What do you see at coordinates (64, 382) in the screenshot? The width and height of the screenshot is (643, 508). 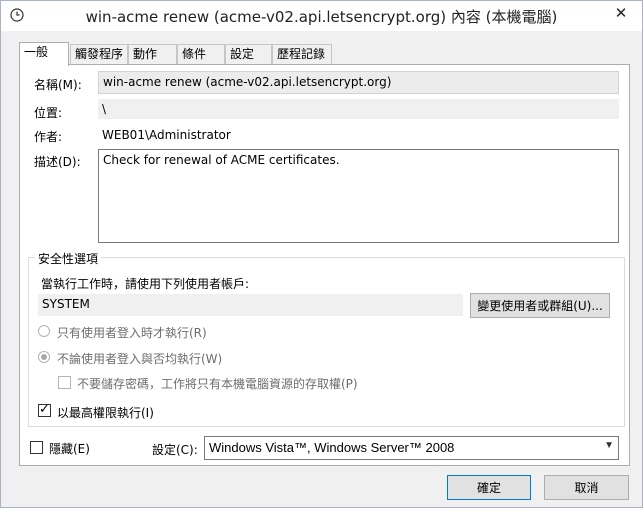 I see `no-store-password-checkbox` at bounding box center [64, 382].